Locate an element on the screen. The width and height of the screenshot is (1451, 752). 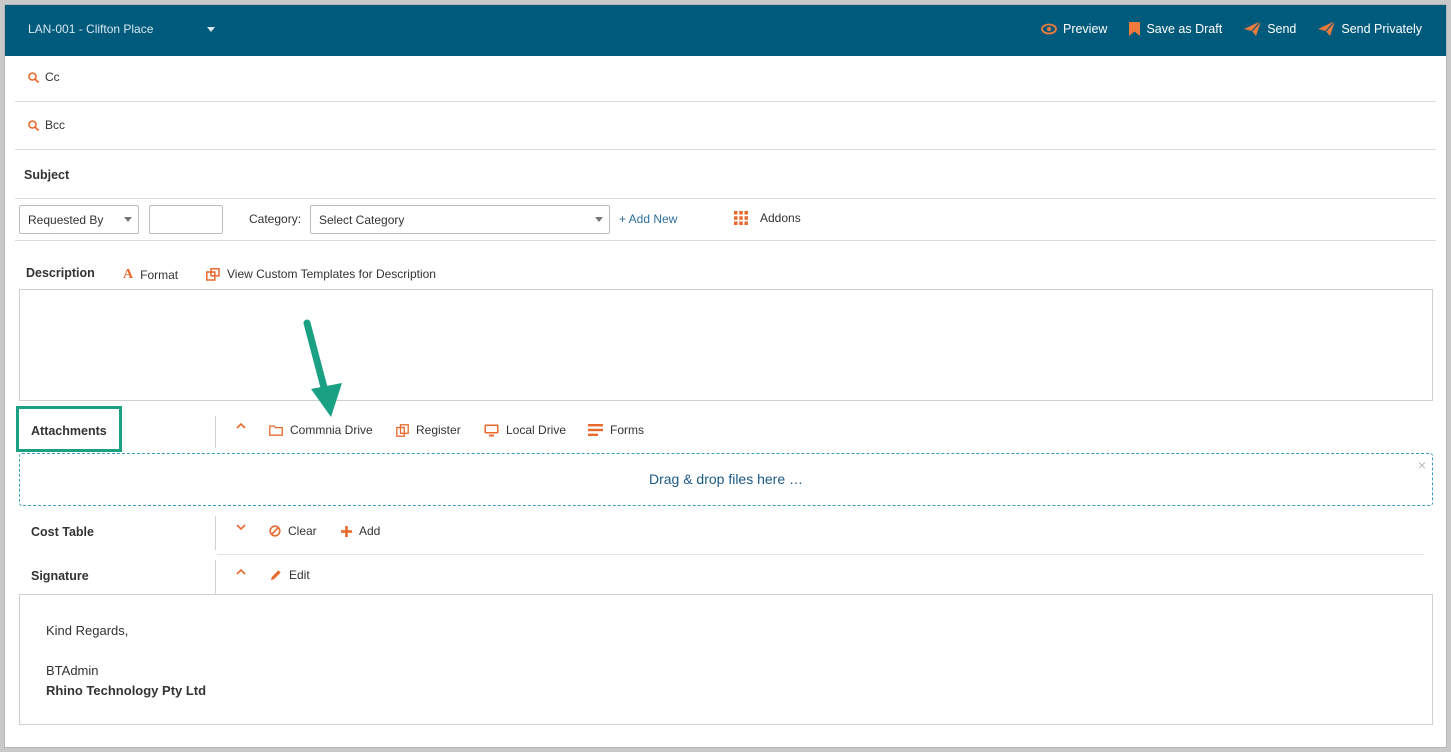
copy-icon is located at coordinates (402, 430).